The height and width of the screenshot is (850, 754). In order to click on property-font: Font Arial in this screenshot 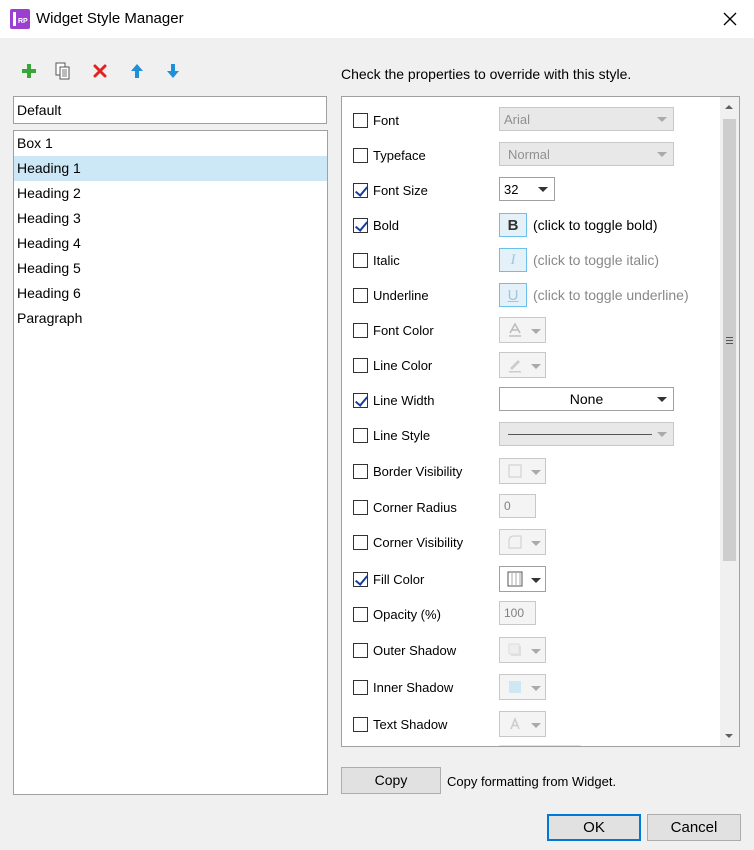, I will do `click(531, 121)`.